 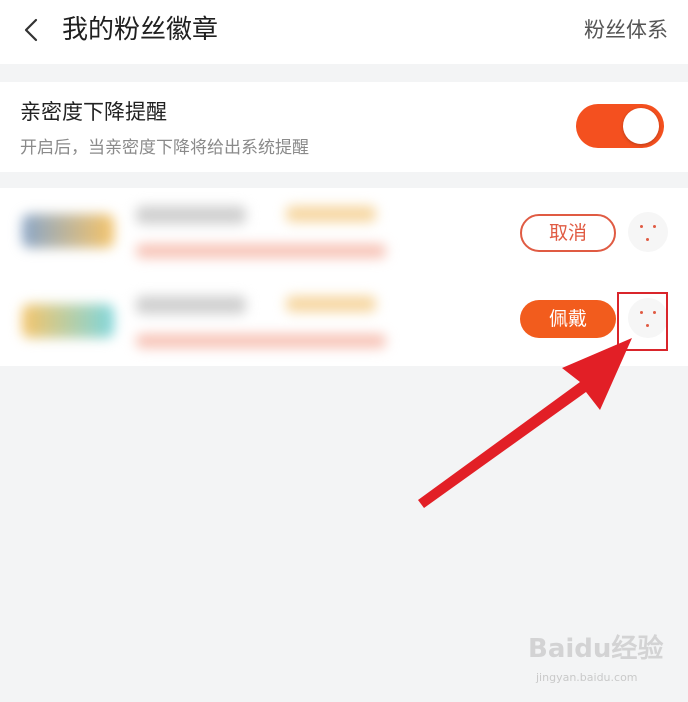 I want to click on badge-row: 取消, so click(x=344, y=232).